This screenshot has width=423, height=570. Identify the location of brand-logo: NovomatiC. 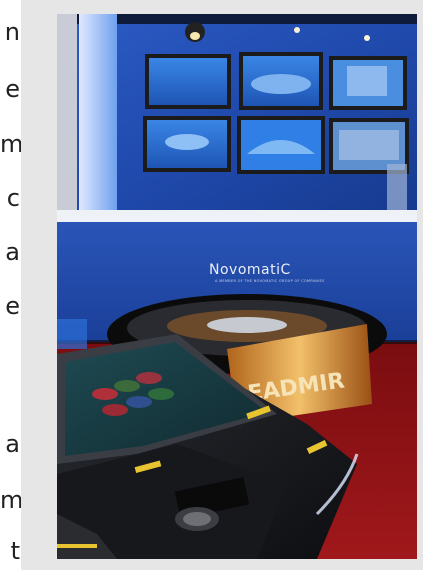
(250, 270).